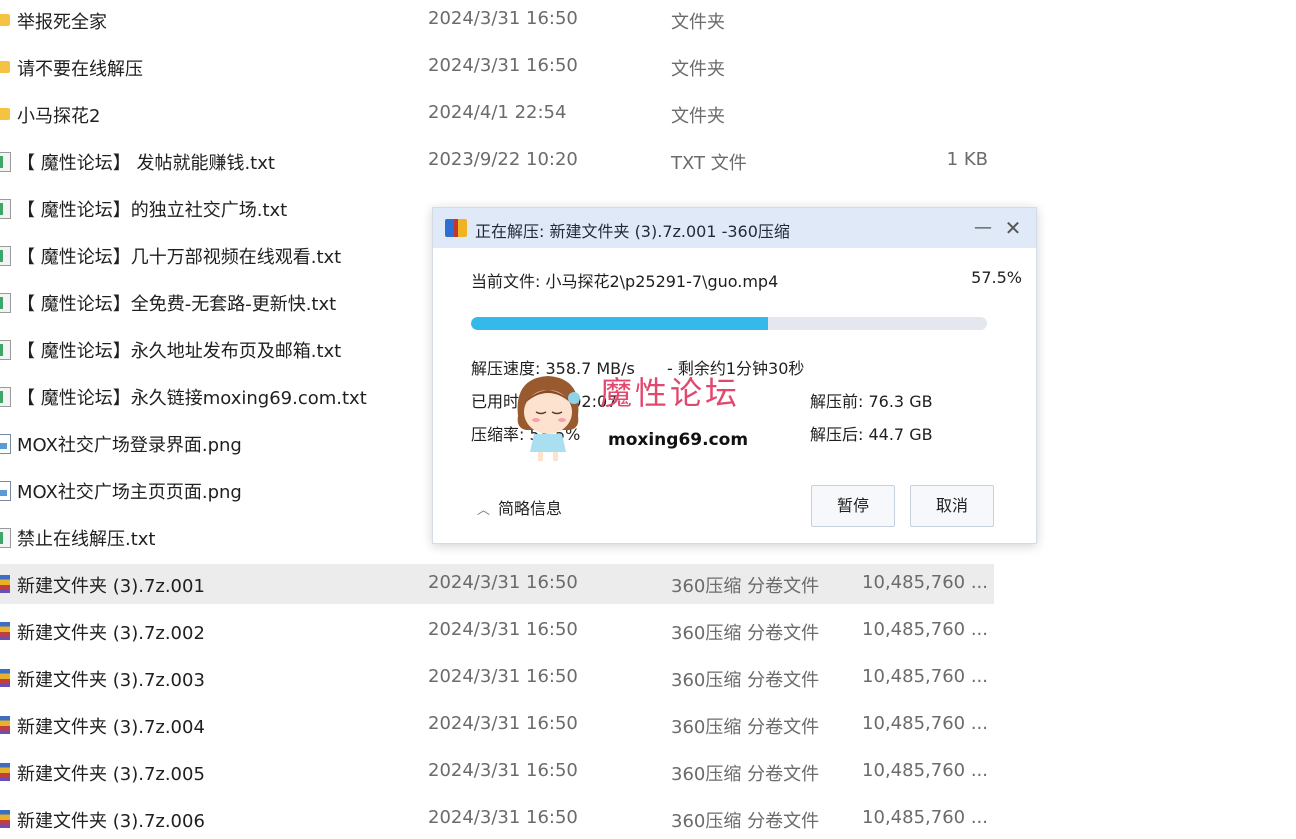 The image size is (1296, 839). I want to click on file-row: 请不要在线解压 2024/3/31 16:50 文件夹, so click(497, 67).